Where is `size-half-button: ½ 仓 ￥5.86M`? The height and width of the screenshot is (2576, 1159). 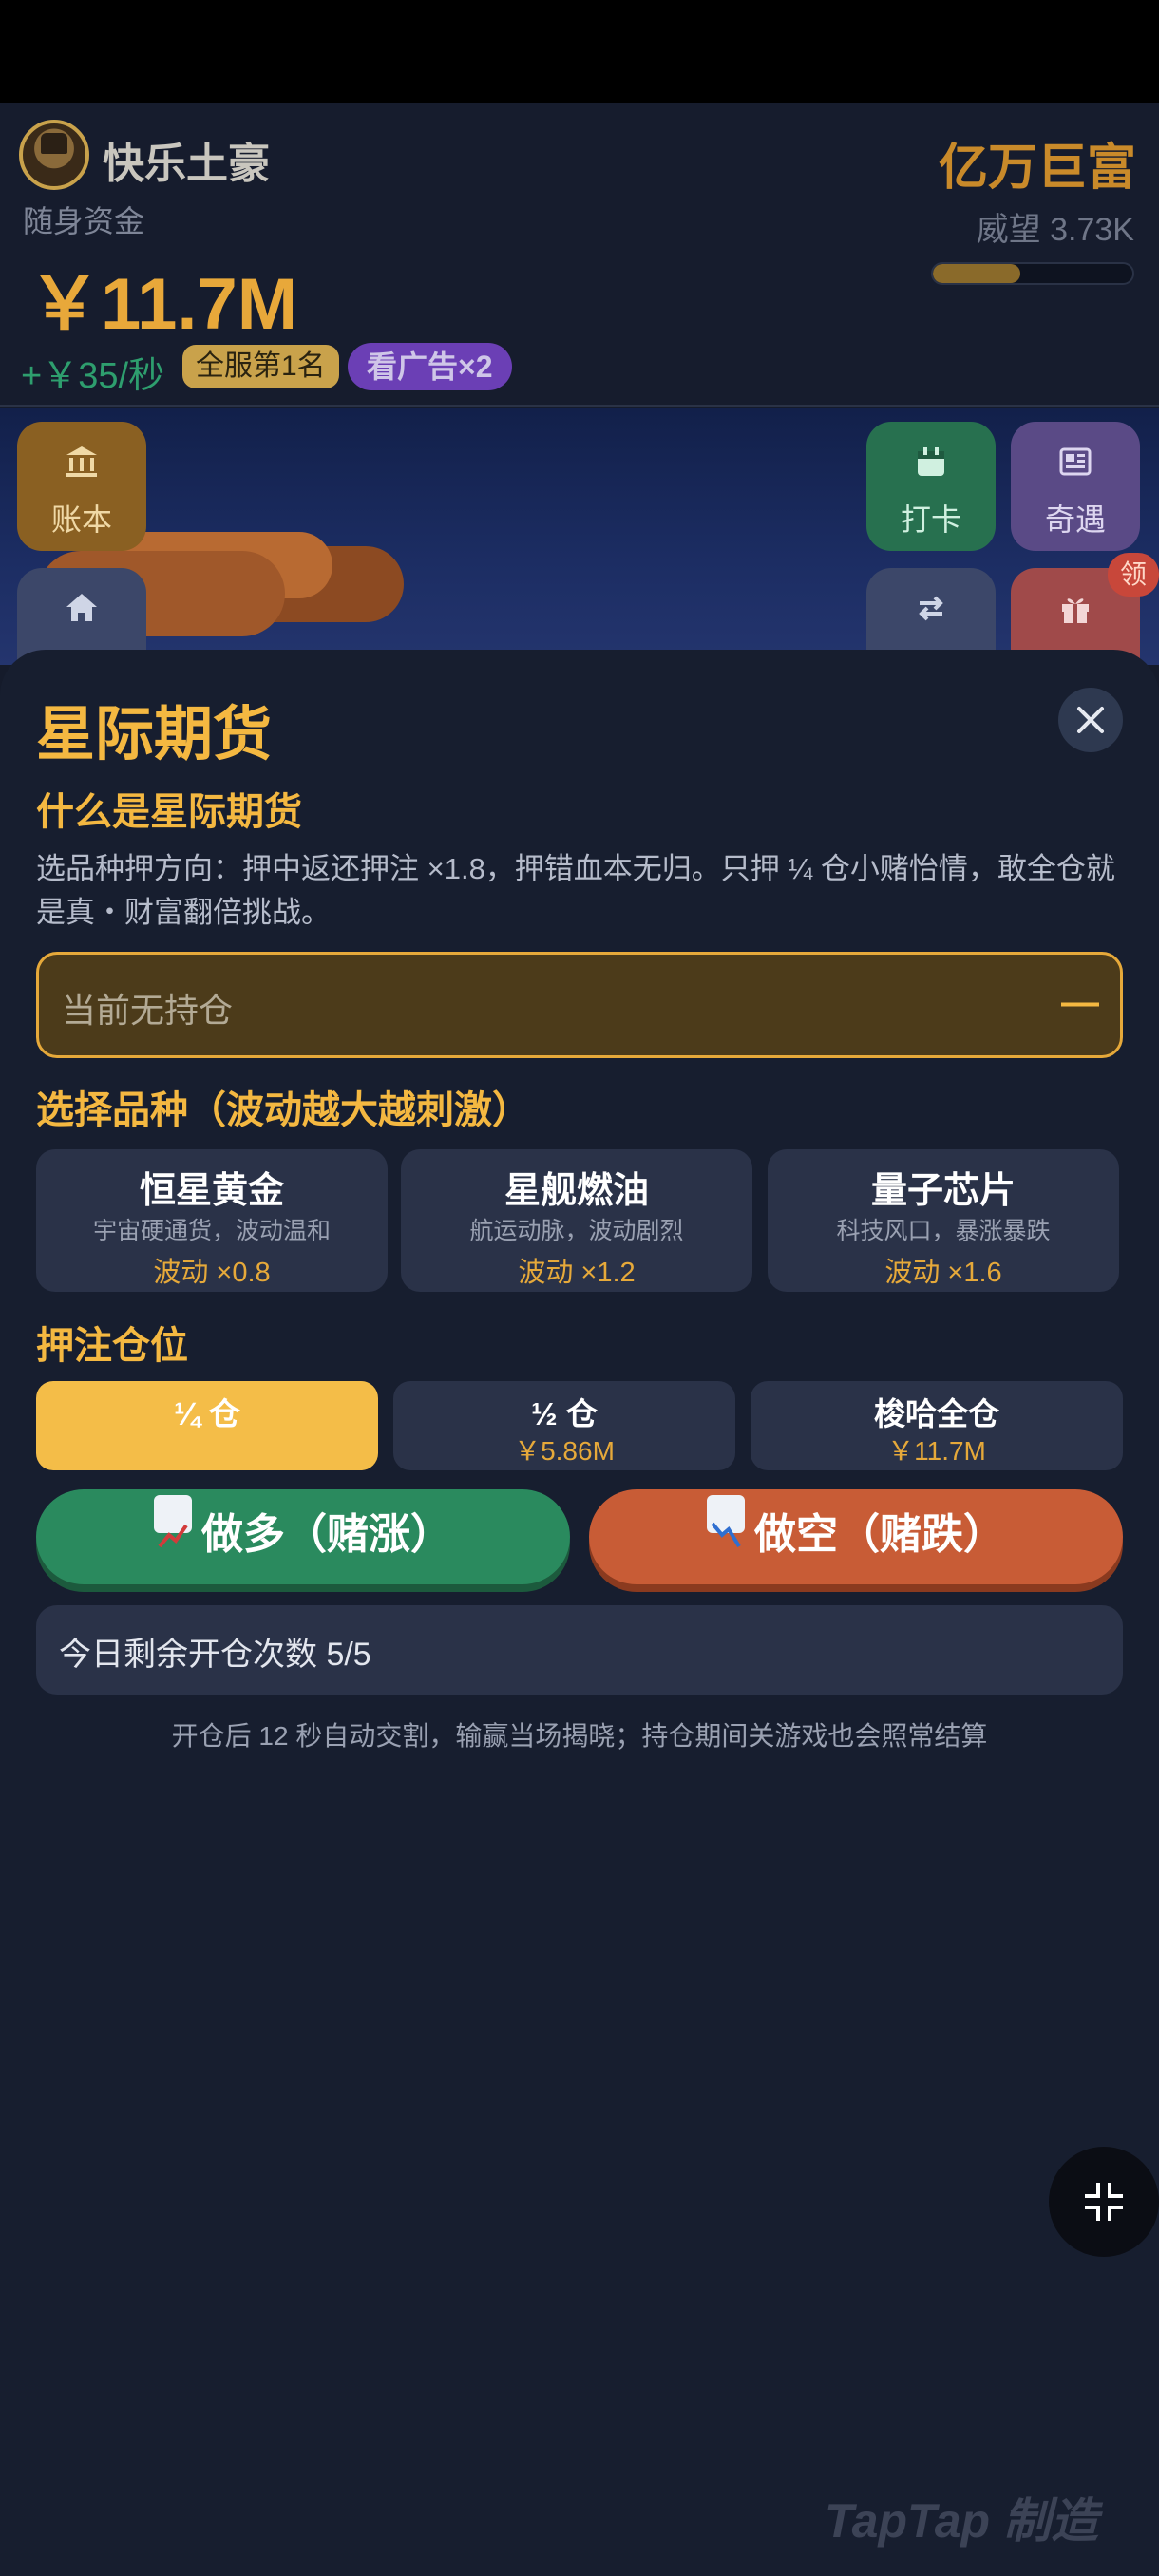 size-half-button: ½ 仓 ￥5.86M is located at coordinates (564, 1425).